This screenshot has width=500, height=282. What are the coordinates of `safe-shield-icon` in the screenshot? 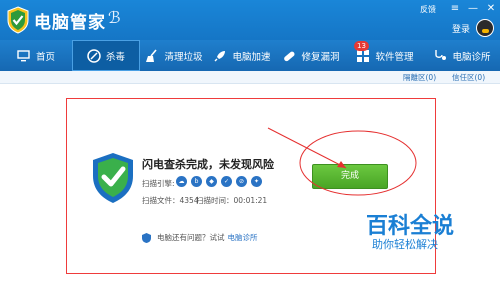 It's located at (113, 178).